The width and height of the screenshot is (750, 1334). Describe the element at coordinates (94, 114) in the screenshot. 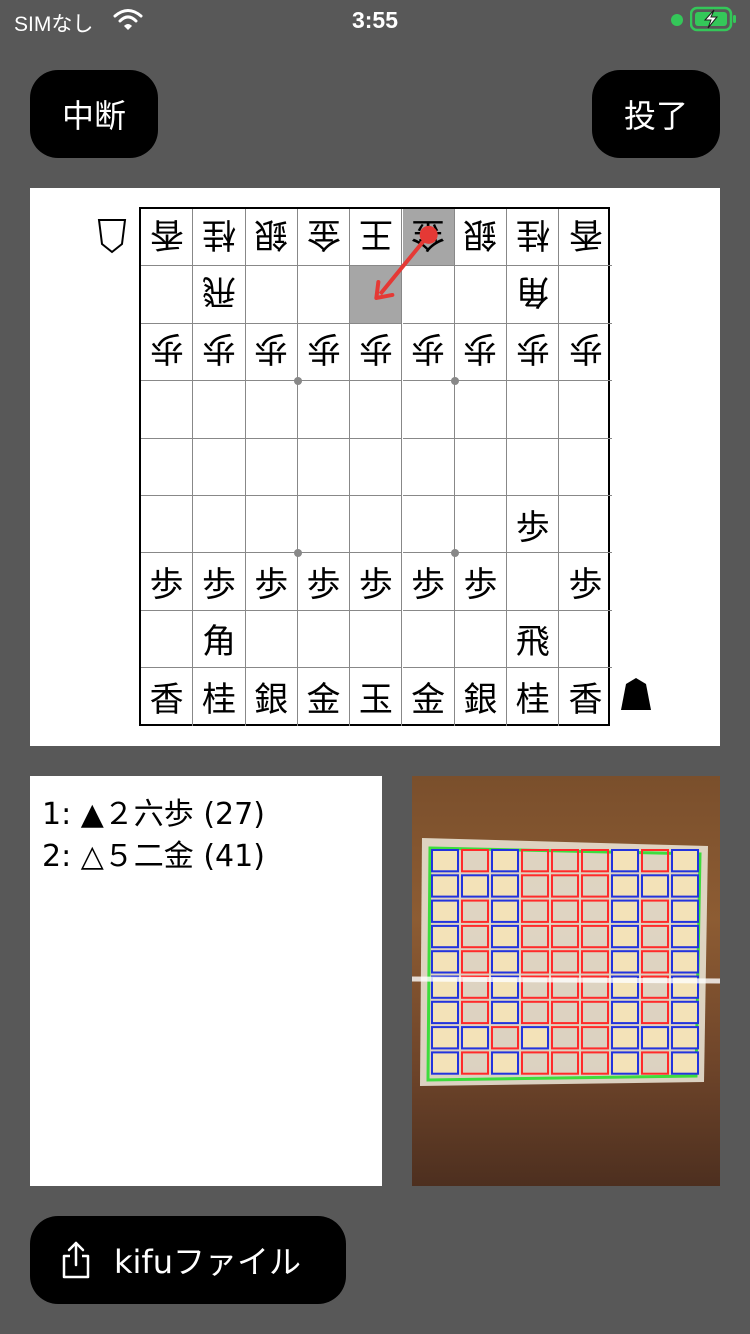

I see `pause-button: 中断` at that location.